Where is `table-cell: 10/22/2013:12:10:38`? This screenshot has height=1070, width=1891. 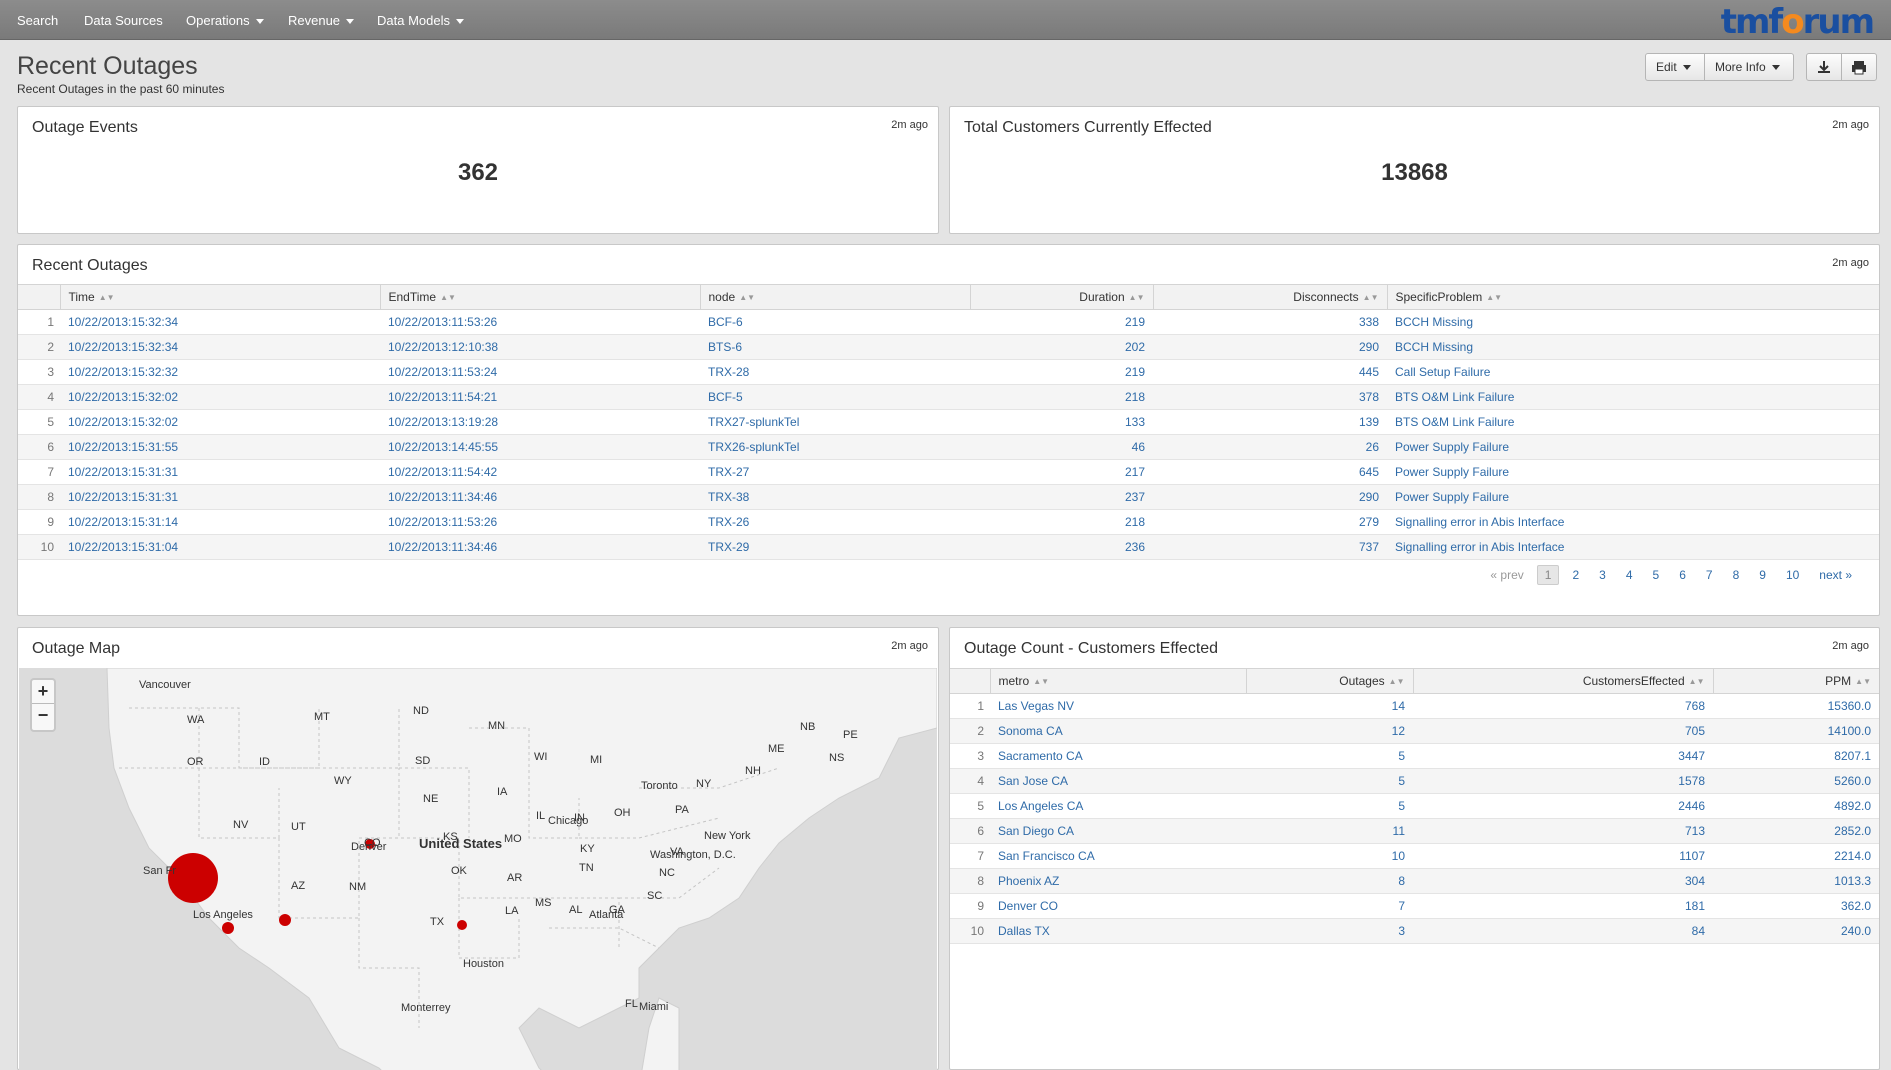 table-cell: 10/22/2013:12:10:38 is located at coordinates (540, 347).